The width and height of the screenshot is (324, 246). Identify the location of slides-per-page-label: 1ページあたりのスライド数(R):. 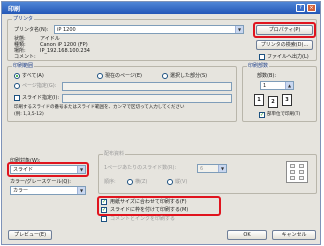
(140, 168).